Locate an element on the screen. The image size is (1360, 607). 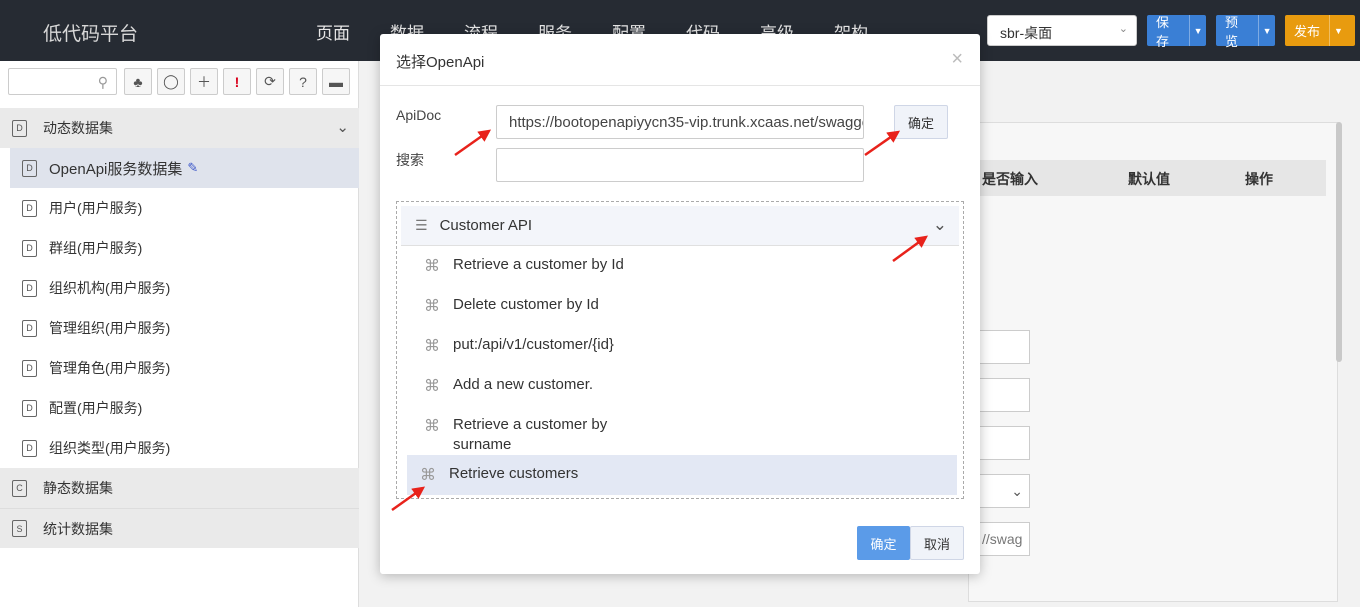
field-table-header: 是否输入 默认值 操作 is located at coordinates (1148, 178).